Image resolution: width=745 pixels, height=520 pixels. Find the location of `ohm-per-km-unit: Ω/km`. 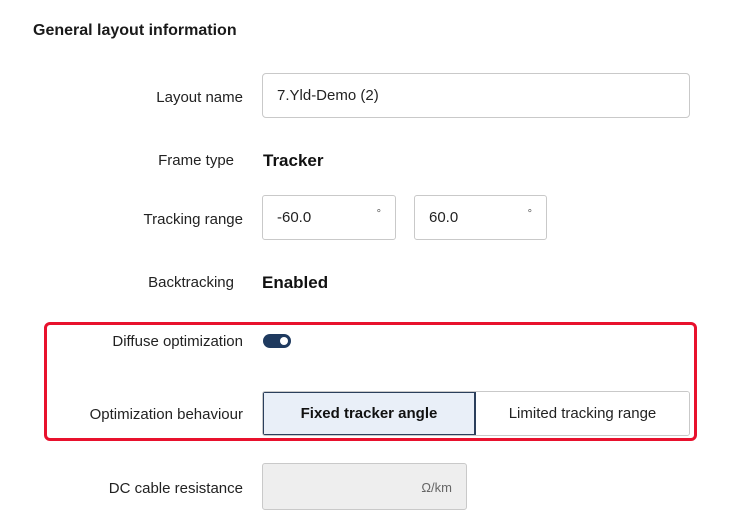

ohm-per-km-unit: Ω/km is located at coordinates (436, 487).